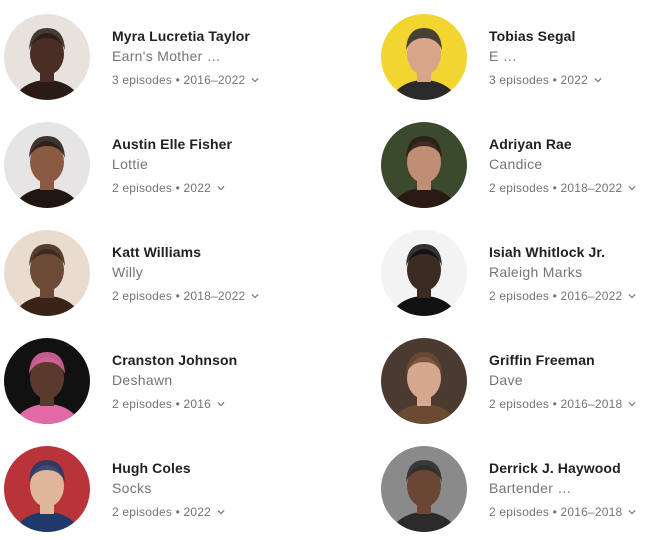  I want to click on episodes-toggle: 2 episodes • 2016–2022, so click(575, 296).